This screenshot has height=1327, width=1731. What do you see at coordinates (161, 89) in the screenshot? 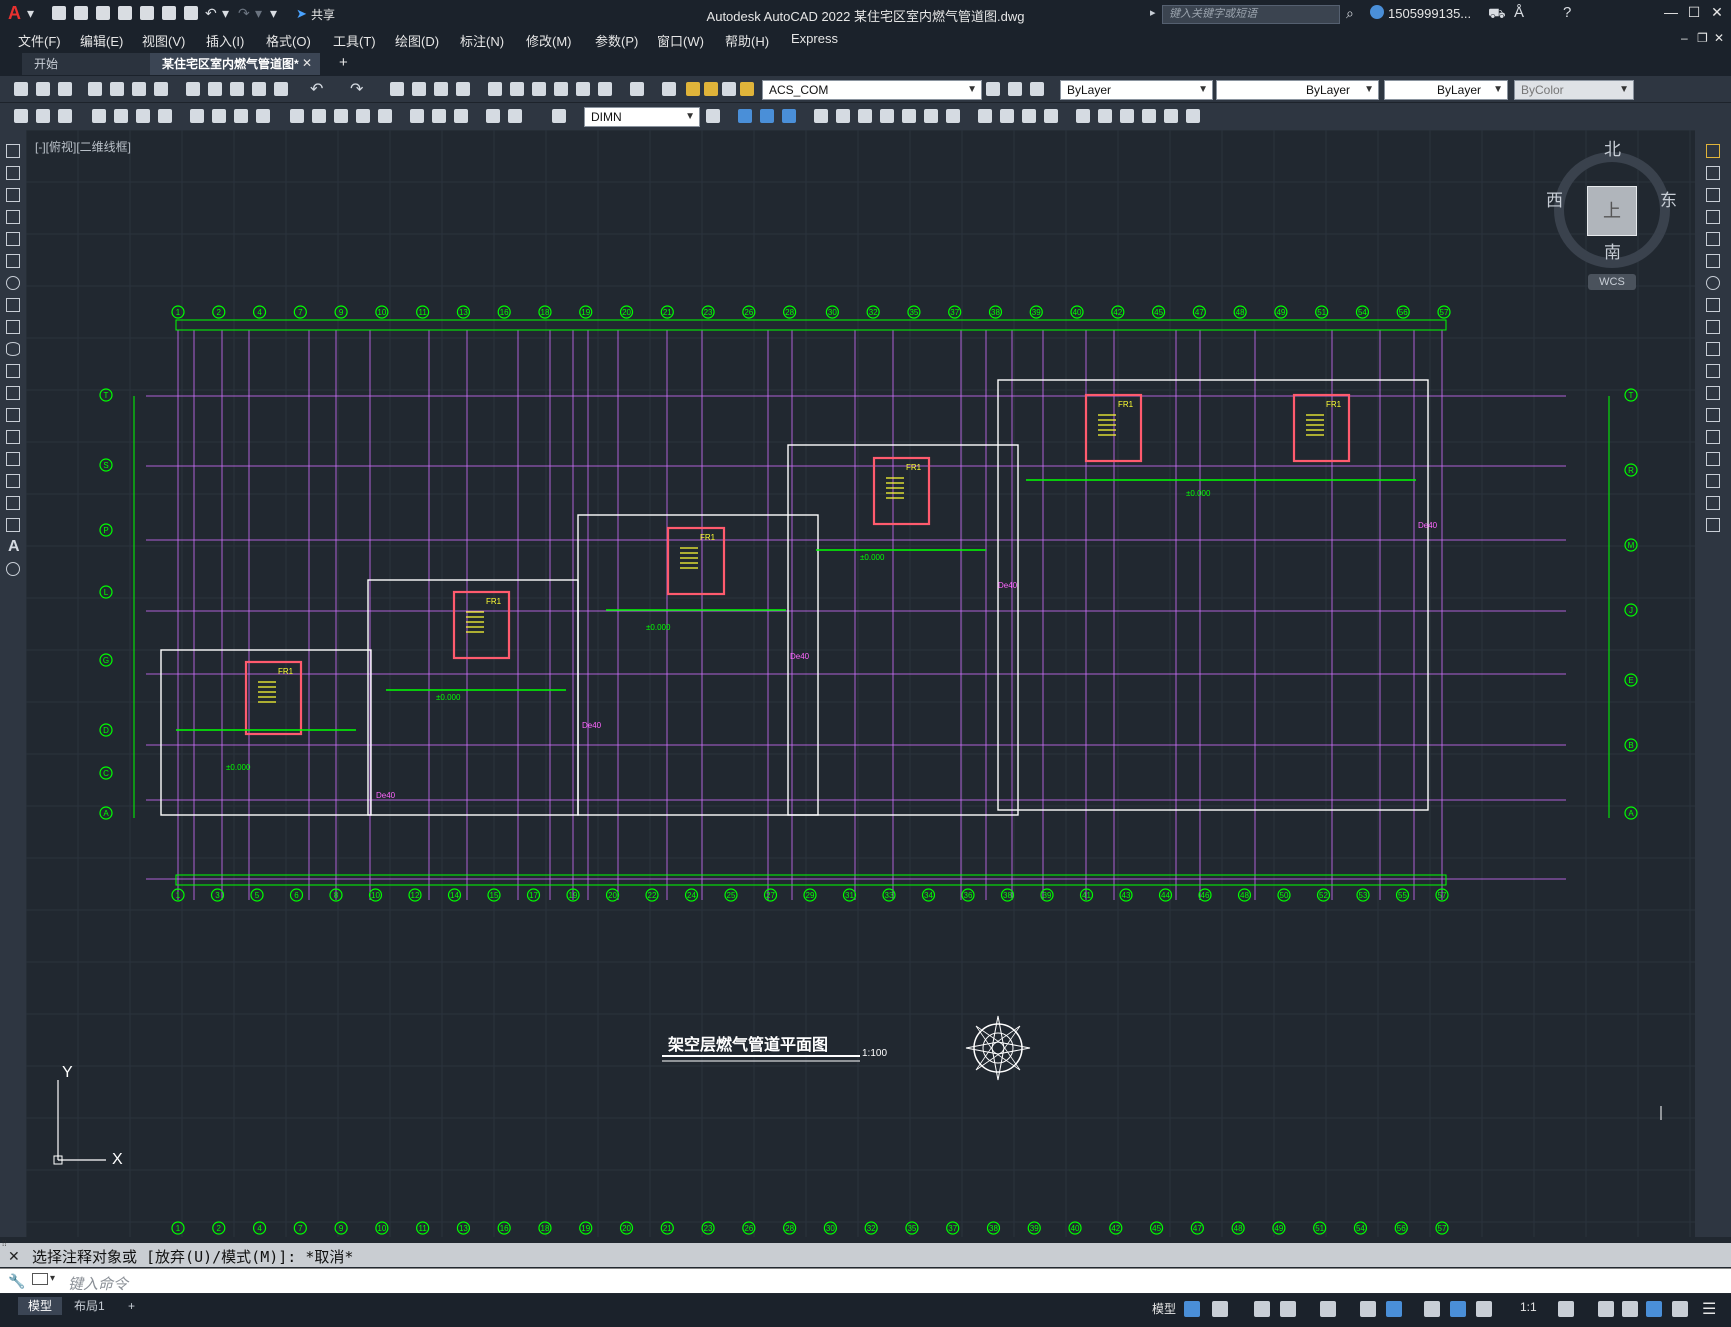
I see `3d-print-icon` at bounding box center [161, 89].